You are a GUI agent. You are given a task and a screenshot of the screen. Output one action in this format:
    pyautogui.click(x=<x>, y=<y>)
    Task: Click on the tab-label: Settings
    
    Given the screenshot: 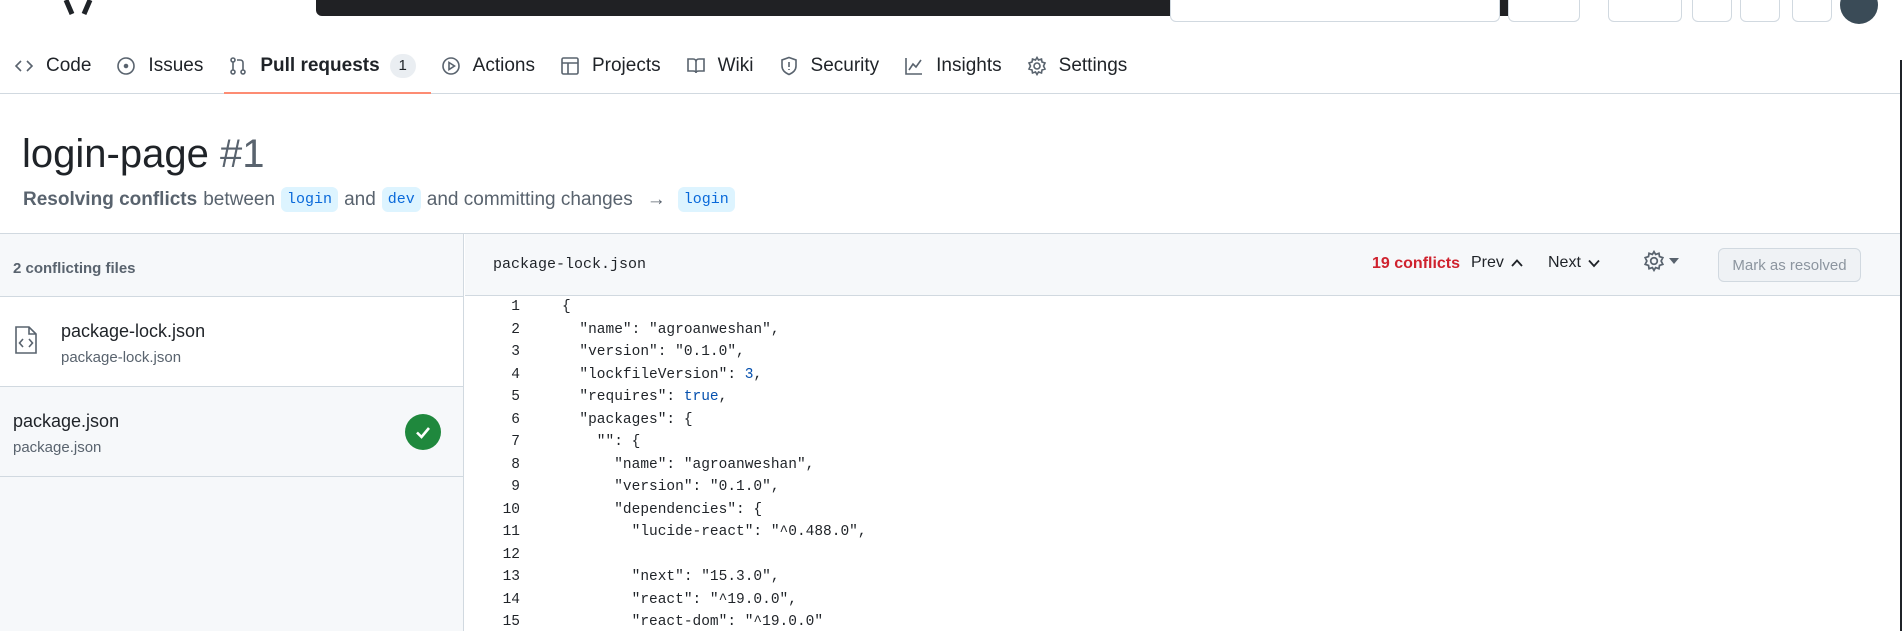 What is the action you would take?
    pyautogui.click(x=1093, y=65)
    